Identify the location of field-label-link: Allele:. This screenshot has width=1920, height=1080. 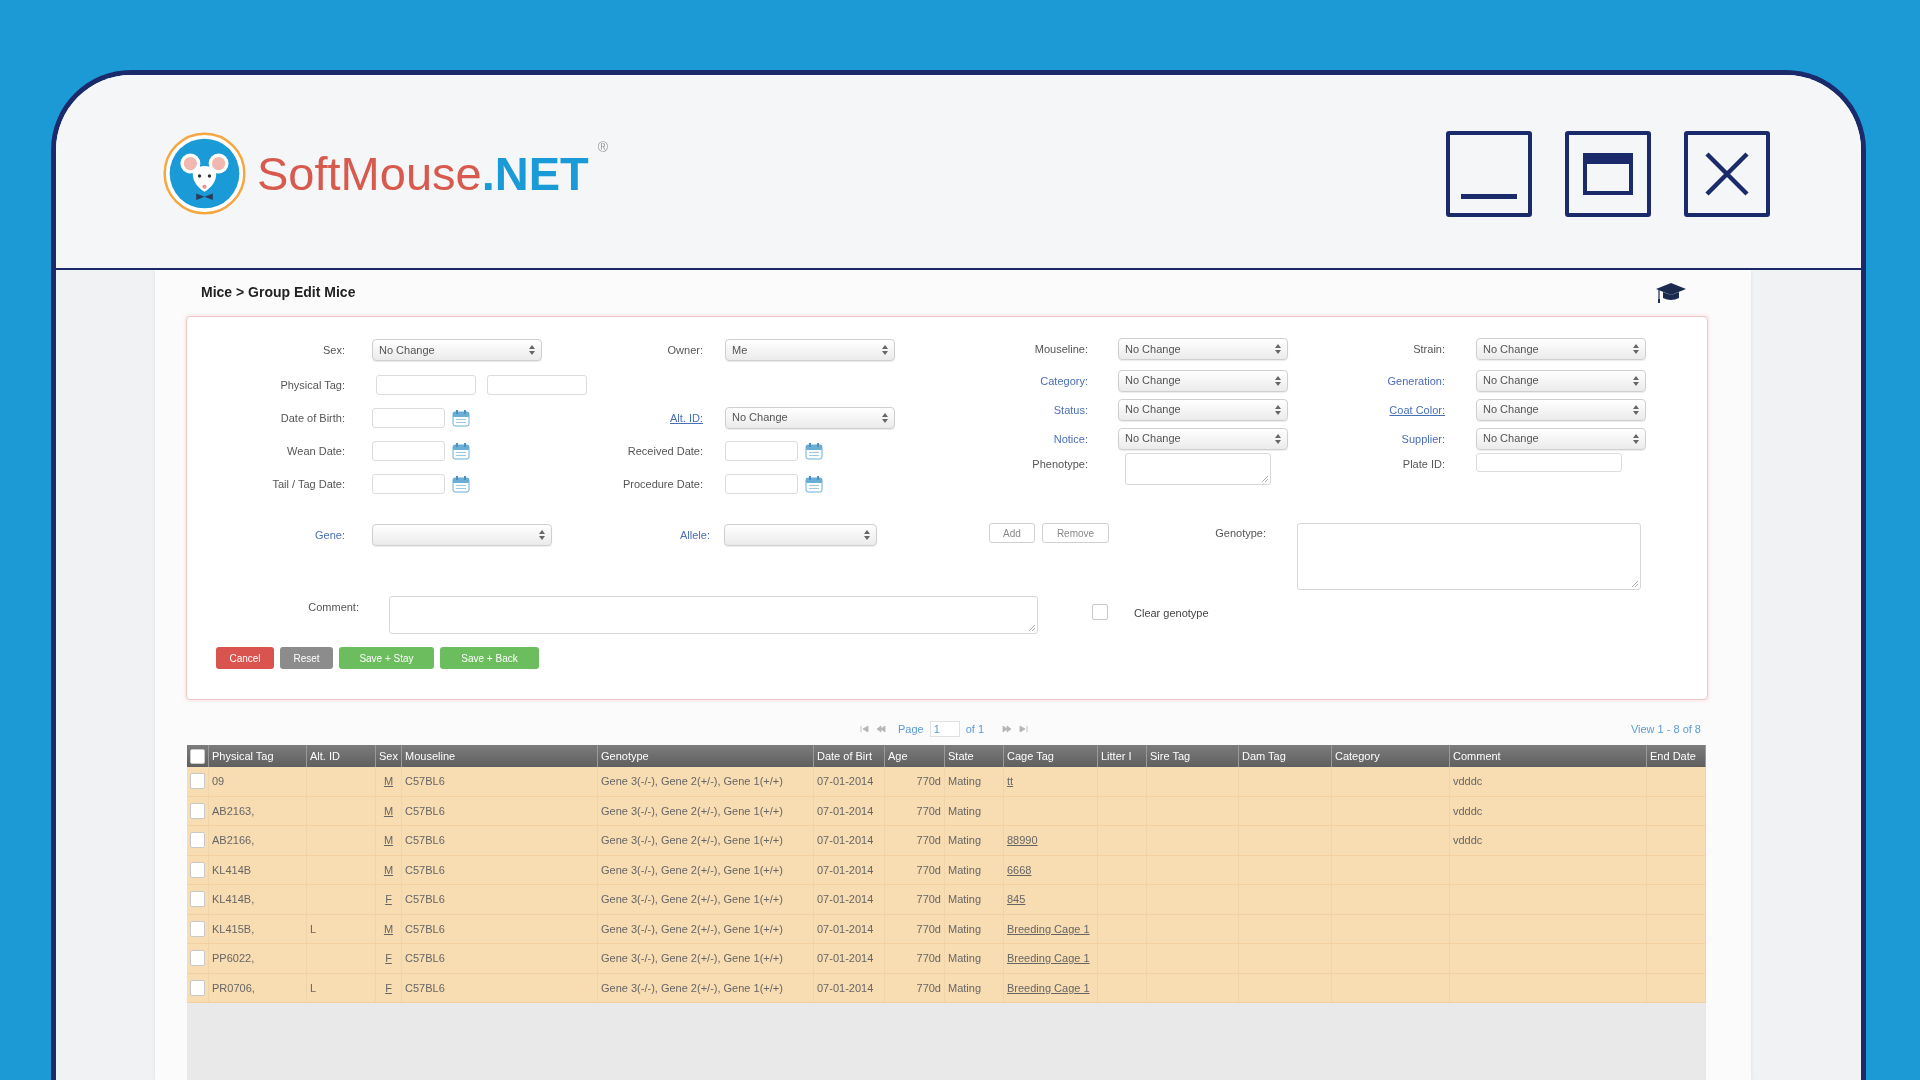
(695, 535).